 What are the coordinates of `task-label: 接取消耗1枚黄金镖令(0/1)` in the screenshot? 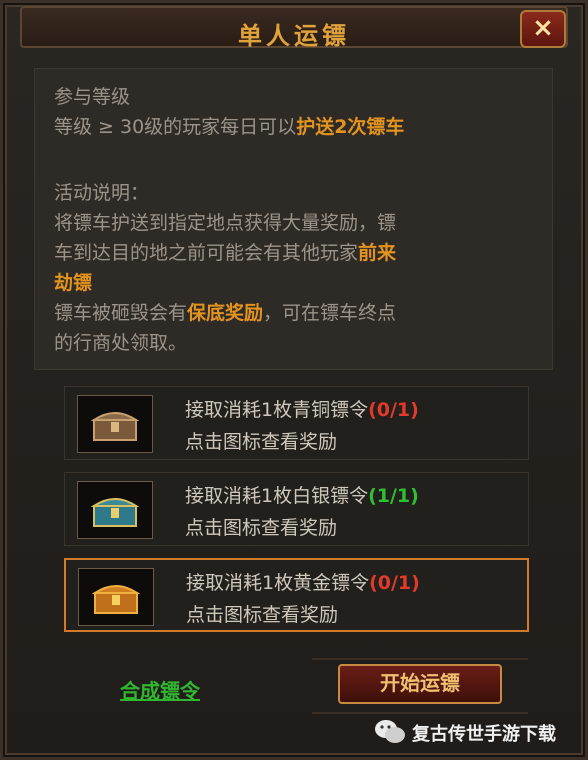 It's located at (303, 581).